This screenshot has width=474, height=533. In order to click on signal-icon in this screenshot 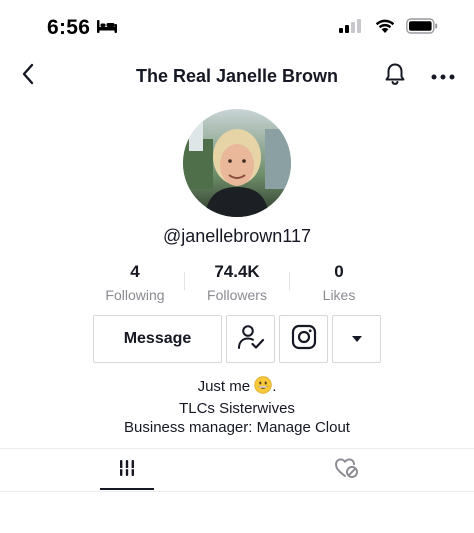, I will do `click(351, 28)`.